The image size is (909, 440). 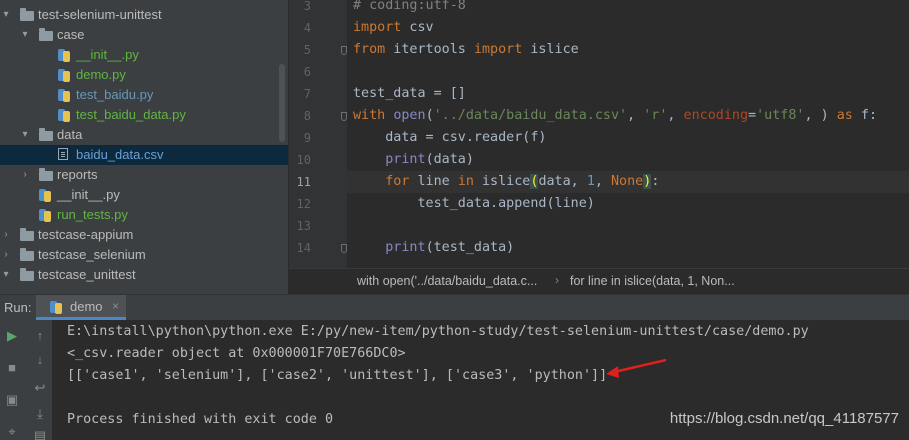 I want to click on code-line: data = csv.reader(f), so click(x=449, y=138).